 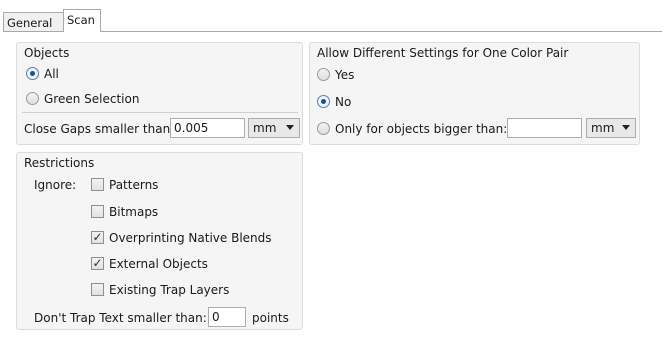 I want to click on checkbox-bitmaps-label: Bitmaps, so click(x=134, y=212).